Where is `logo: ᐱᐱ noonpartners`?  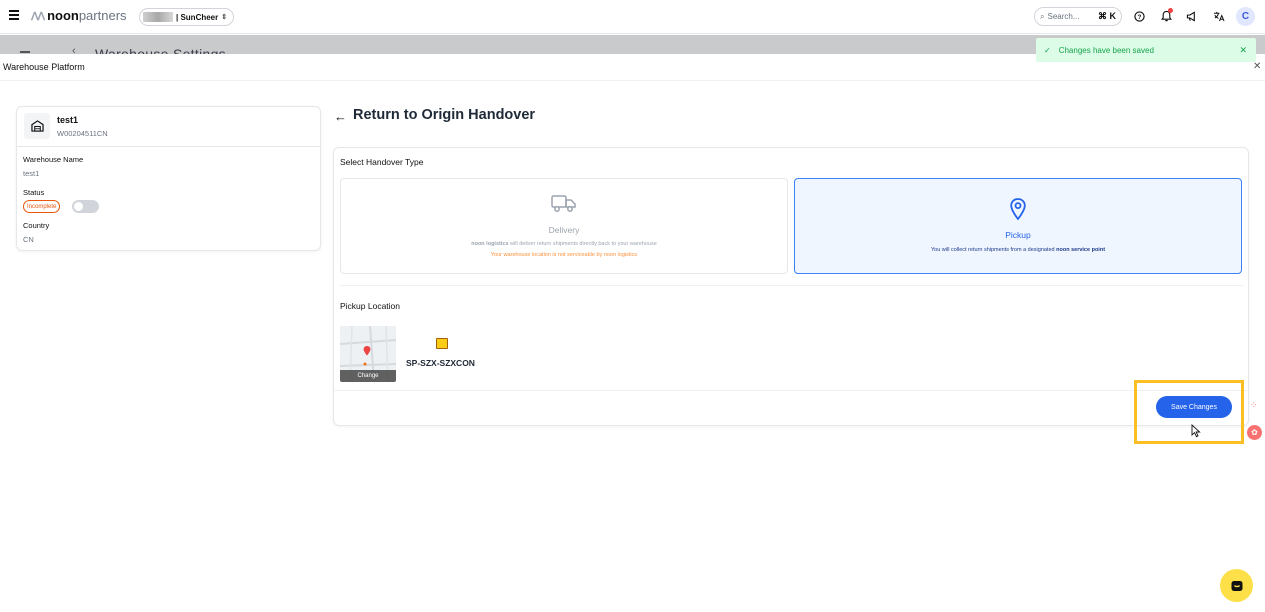
logo: ᐱᐱ noonpartners is located at coordinates (79, 15).